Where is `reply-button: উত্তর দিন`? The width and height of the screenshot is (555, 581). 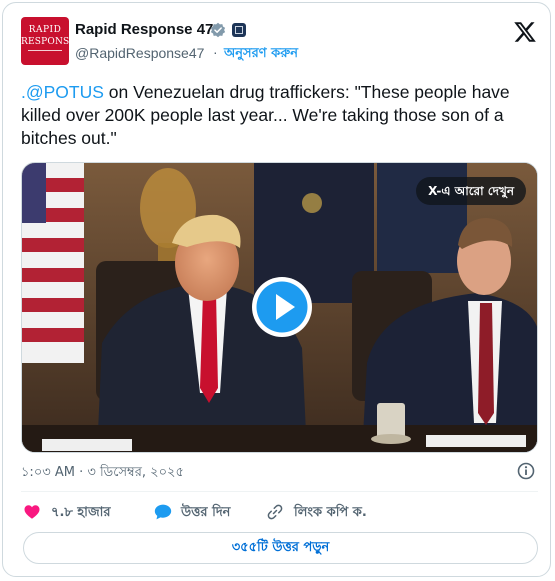 reply-button: উত্তর দিন is located at coordinates (203, 512).